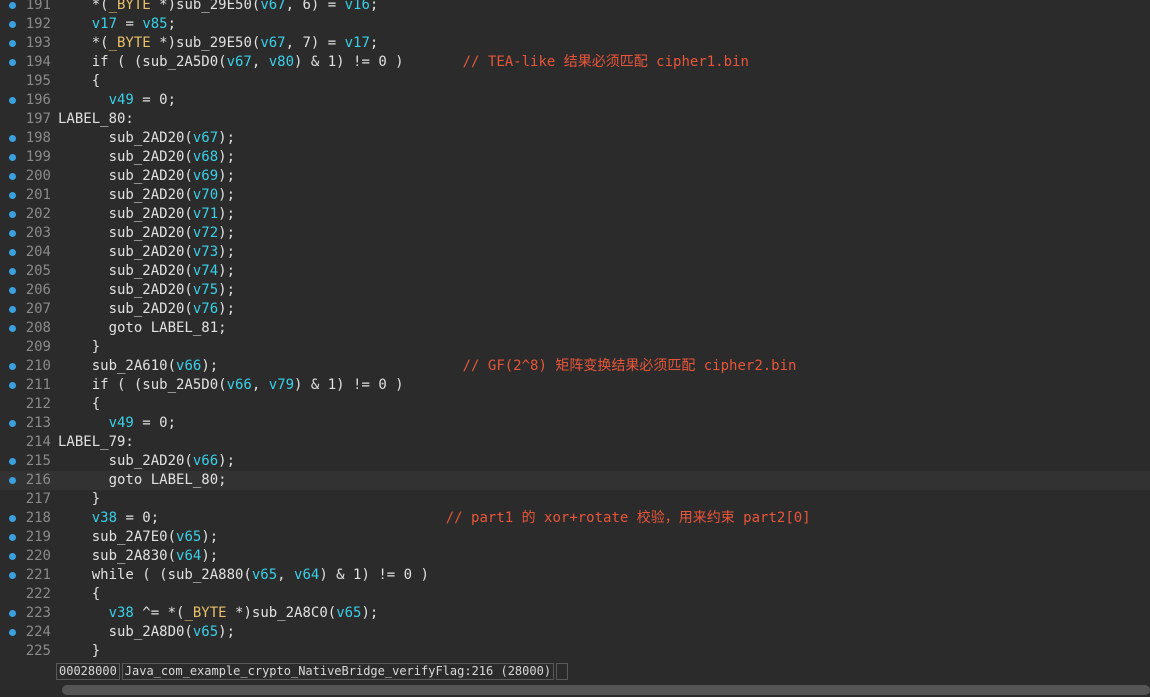 The image size is (1150, 697). I want to click on code-token: ;, so click(374, 43).